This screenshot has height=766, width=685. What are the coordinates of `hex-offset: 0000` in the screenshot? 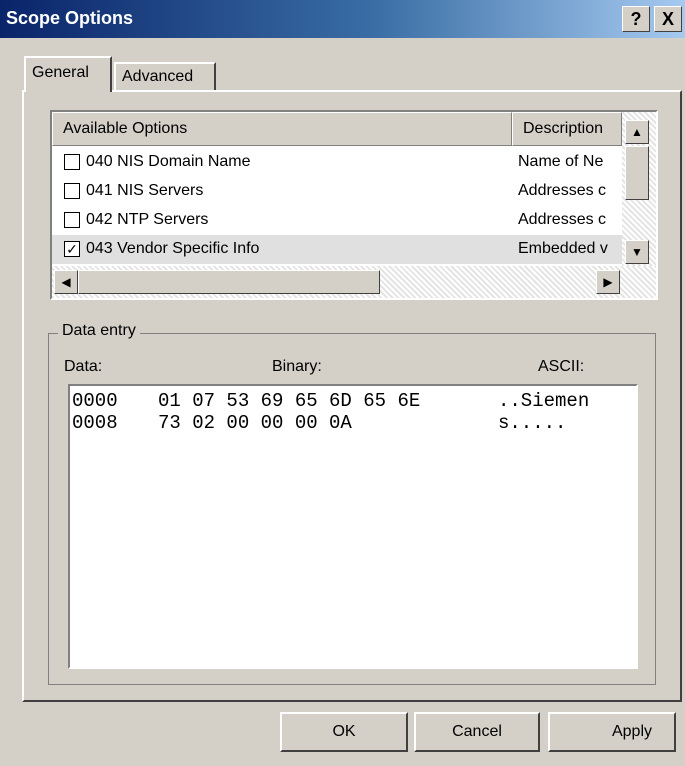 It's located at (95, 401).